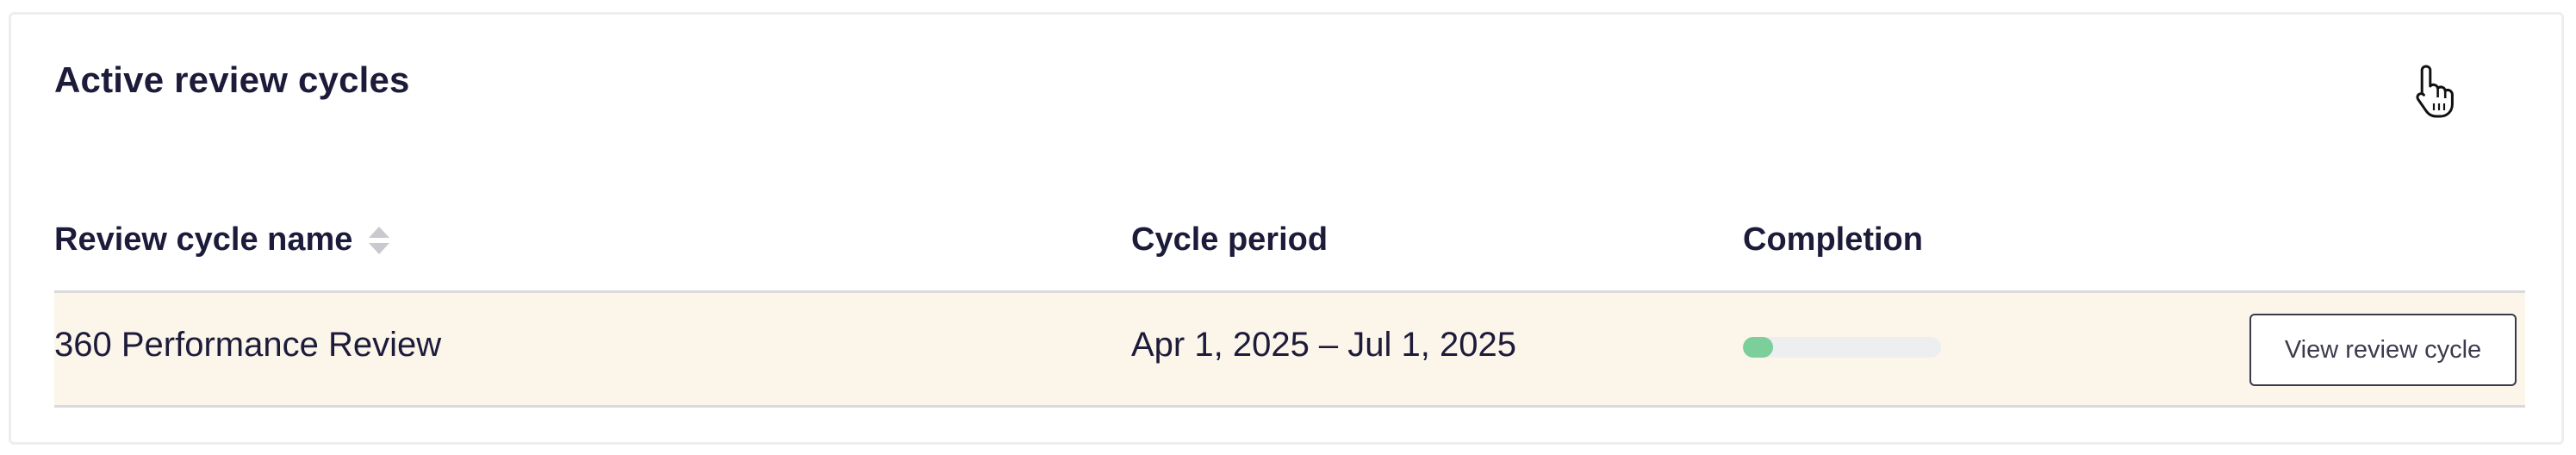  I want to click on cycle-period: Apr 1, 2025 – Jul 1, 2025, so click(1324, 345).